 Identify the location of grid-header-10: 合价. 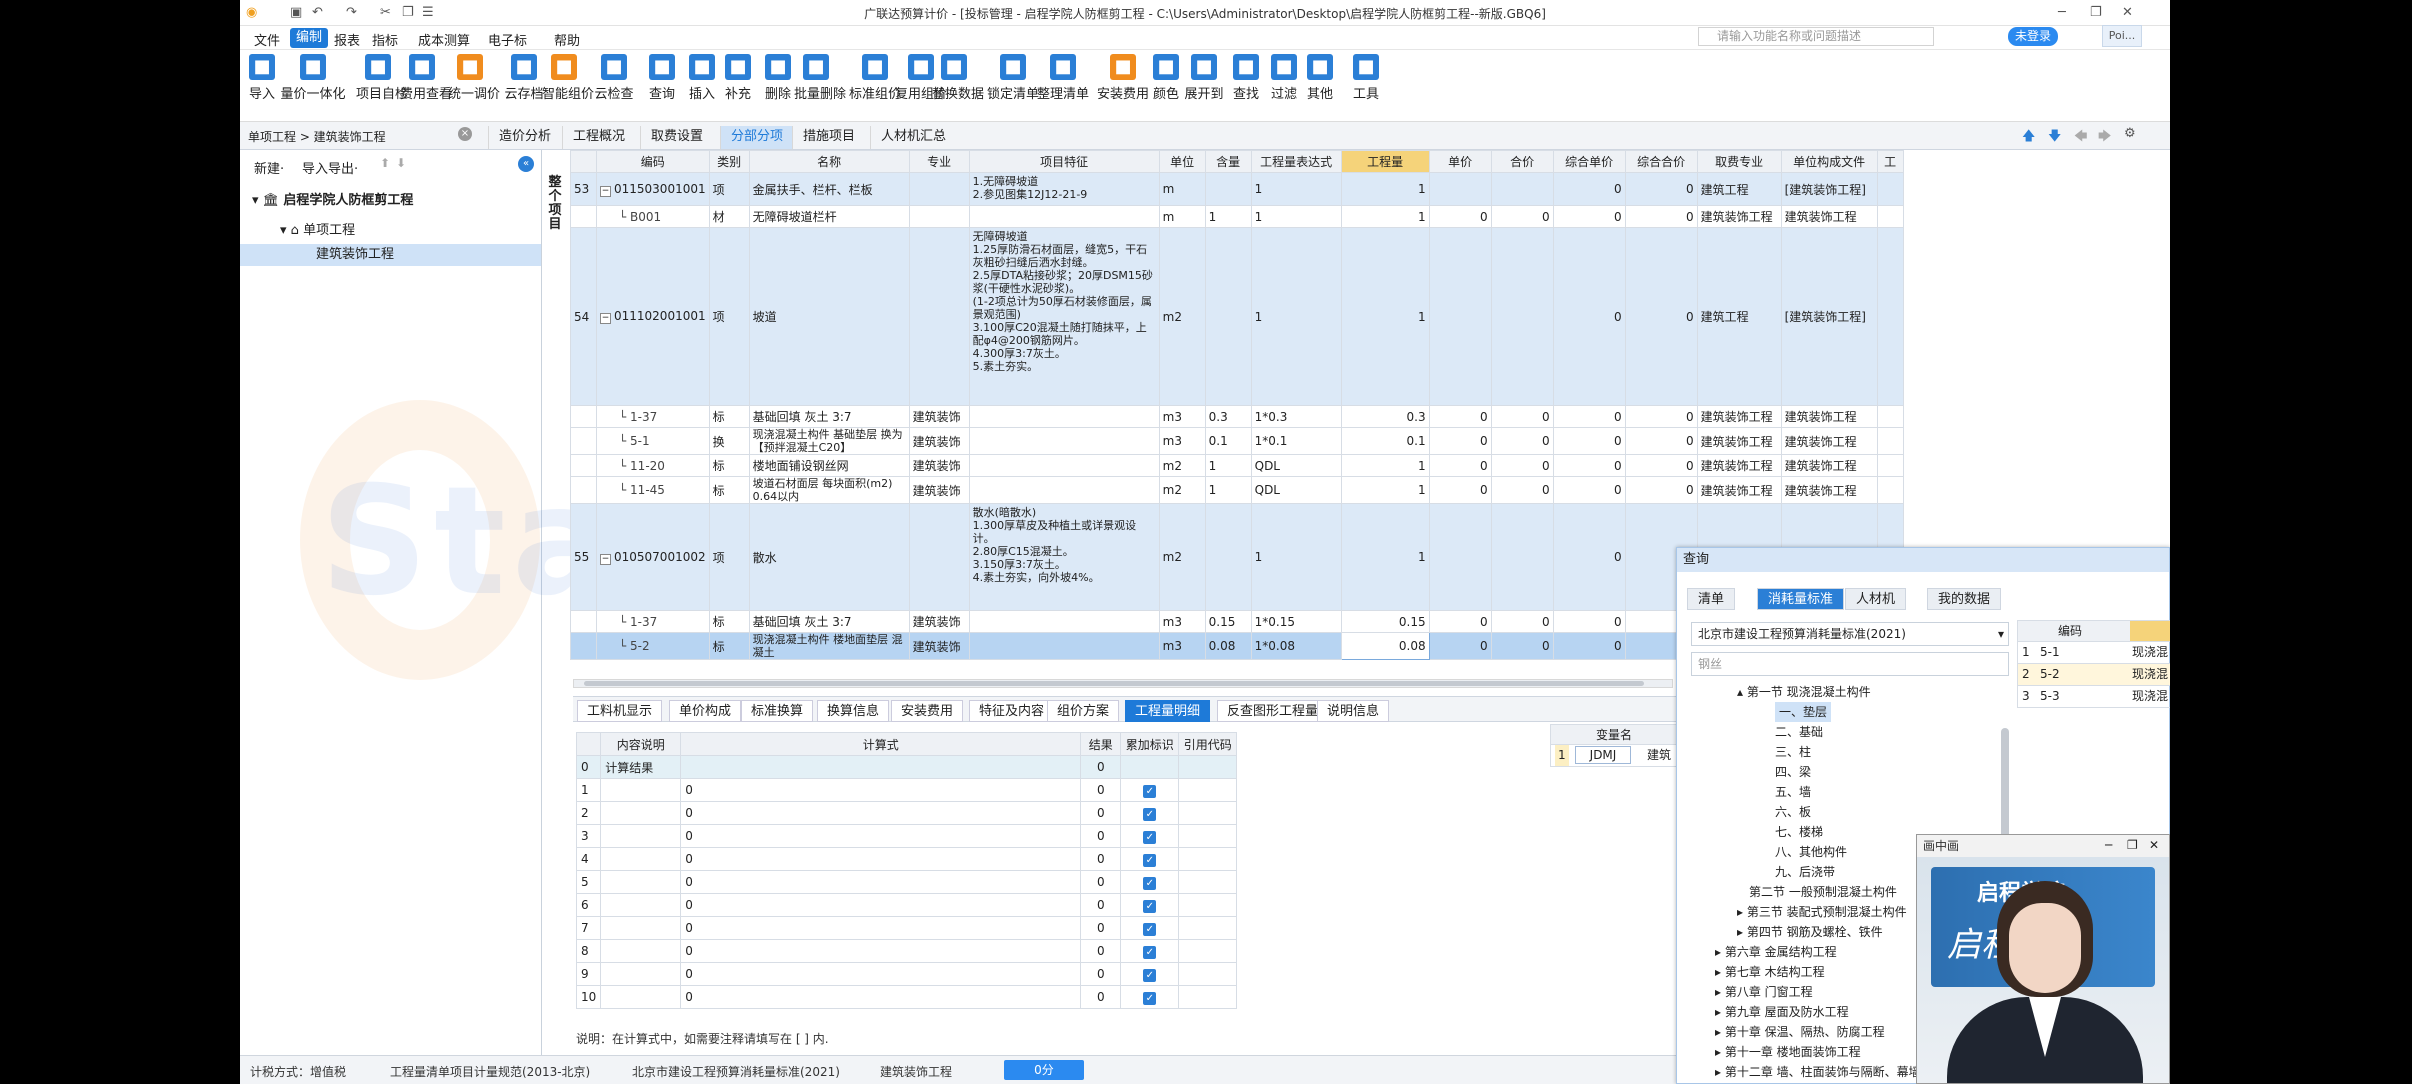
(1522, 161).